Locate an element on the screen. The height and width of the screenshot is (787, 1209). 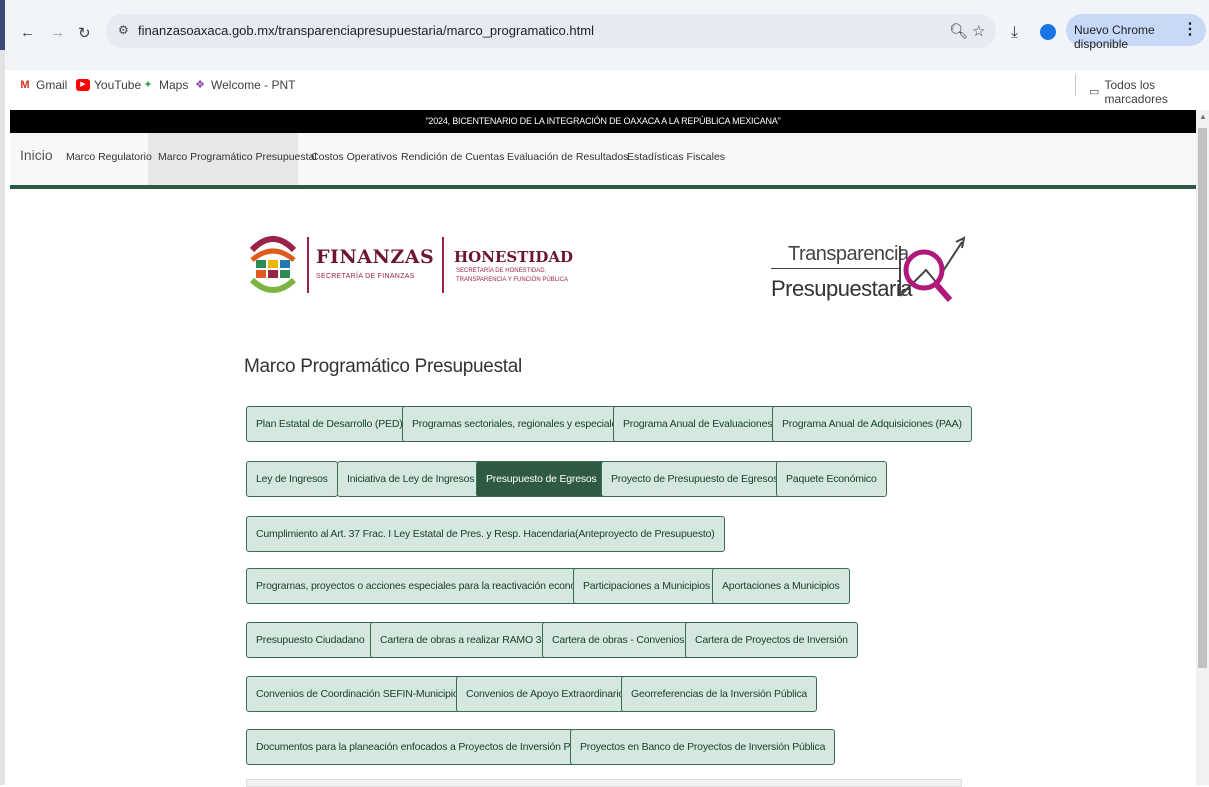
btn-plan-estatal: Plan Estatal de Desarrollo (PED) is located at coordinates (329, 424).